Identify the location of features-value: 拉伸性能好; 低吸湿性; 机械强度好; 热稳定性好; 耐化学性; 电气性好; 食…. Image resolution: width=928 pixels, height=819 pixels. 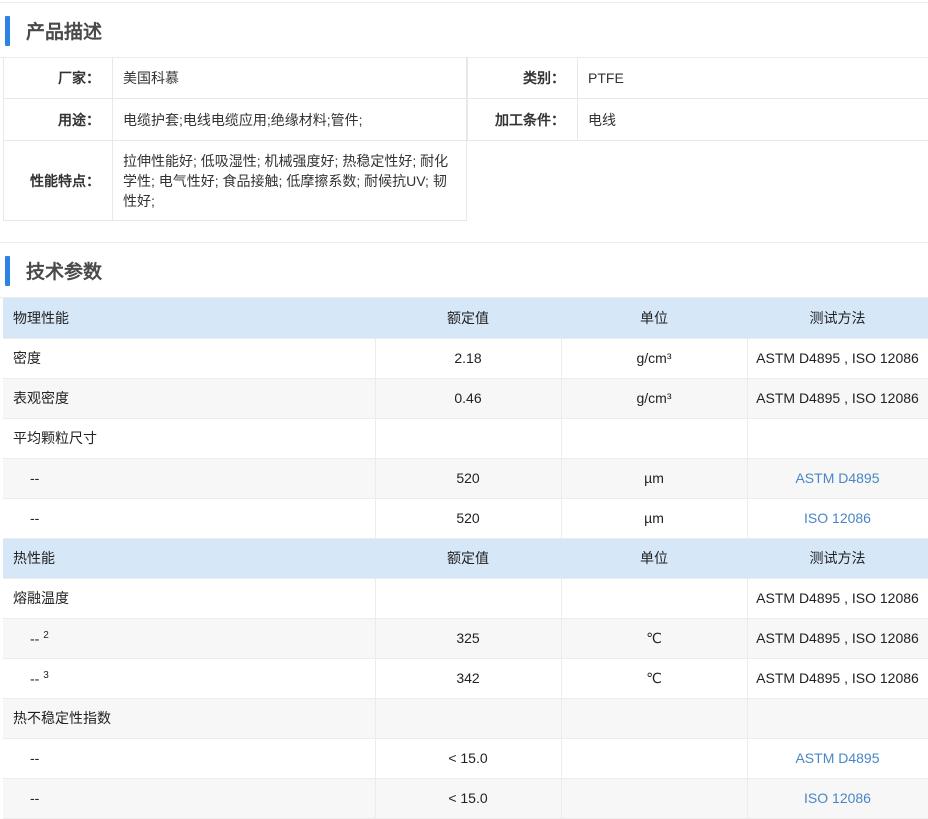
(290, 181).